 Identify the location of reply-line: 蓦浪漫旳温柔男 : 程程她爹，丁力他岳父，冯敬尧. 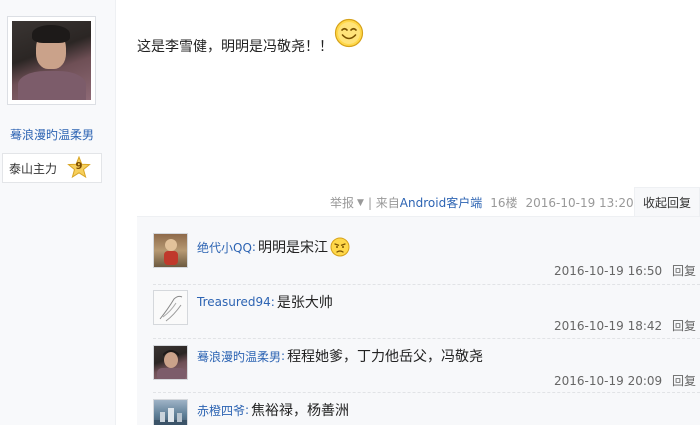
(340, 356).